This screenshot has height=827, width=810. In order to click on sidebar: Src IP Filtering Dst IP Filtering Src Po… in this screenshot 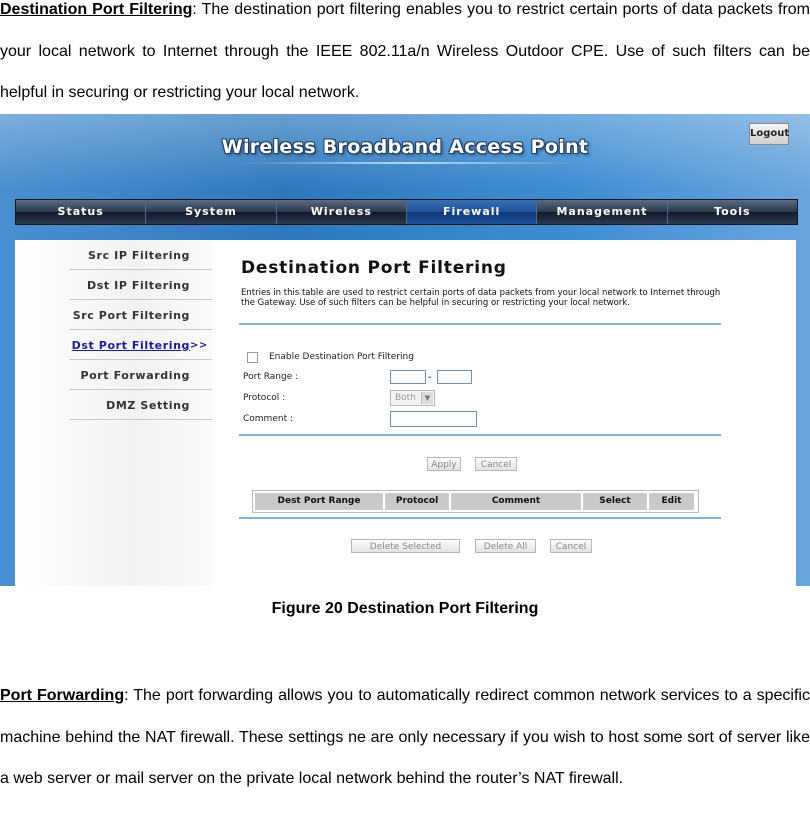, I will do `click(113, 413)`.